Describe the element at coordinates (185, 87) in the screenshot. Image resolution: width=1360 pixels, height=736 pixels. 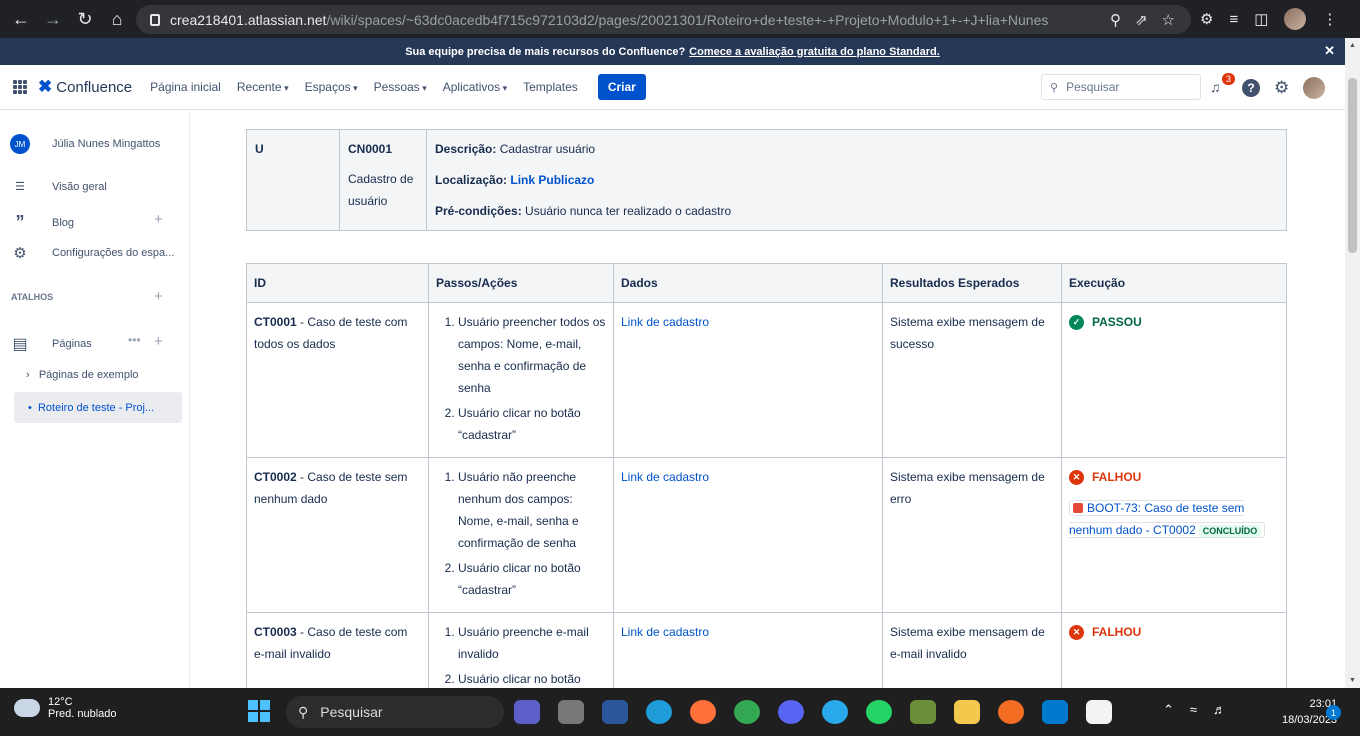
I see `menu-home: Página inicial` at that location.